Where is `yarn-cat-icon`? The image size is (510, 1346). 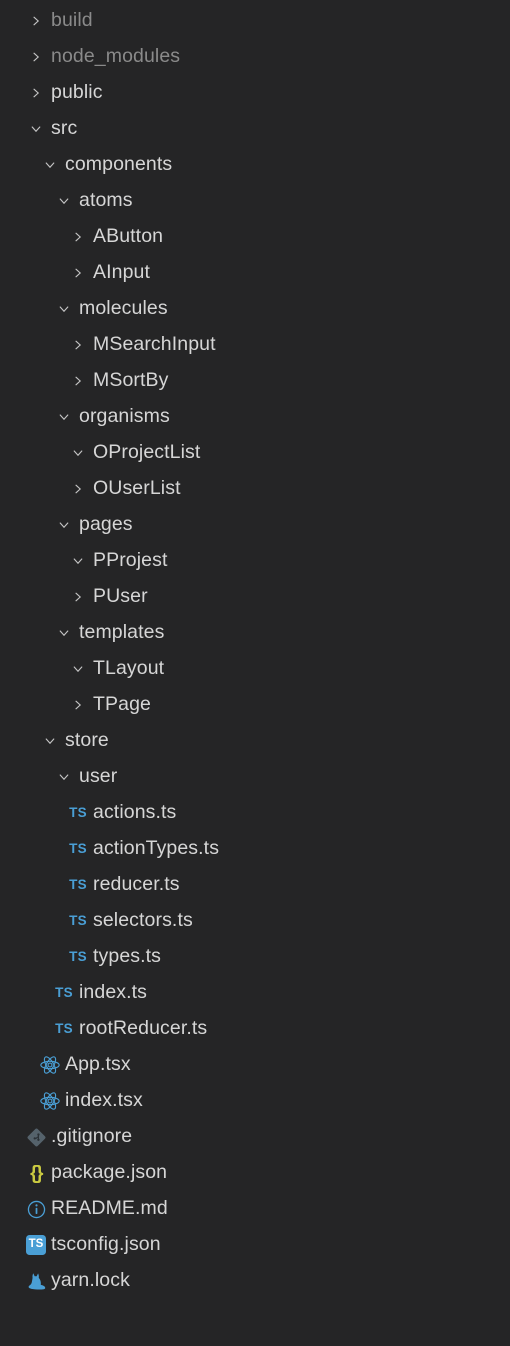 yarn-cat-icon is located at coordinates (36, 1281).